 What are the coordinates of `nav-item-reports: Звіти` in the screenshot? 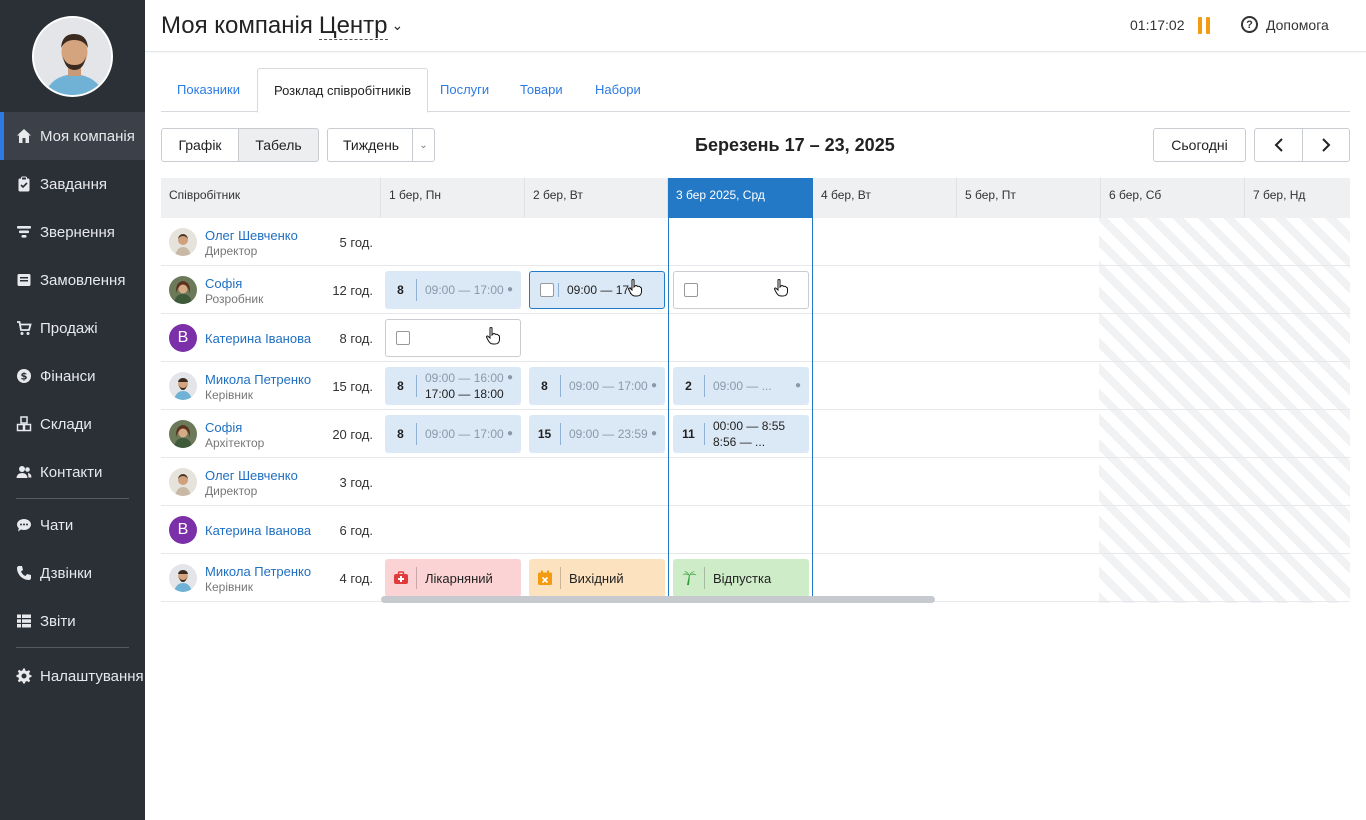 It's located at (72, 621).